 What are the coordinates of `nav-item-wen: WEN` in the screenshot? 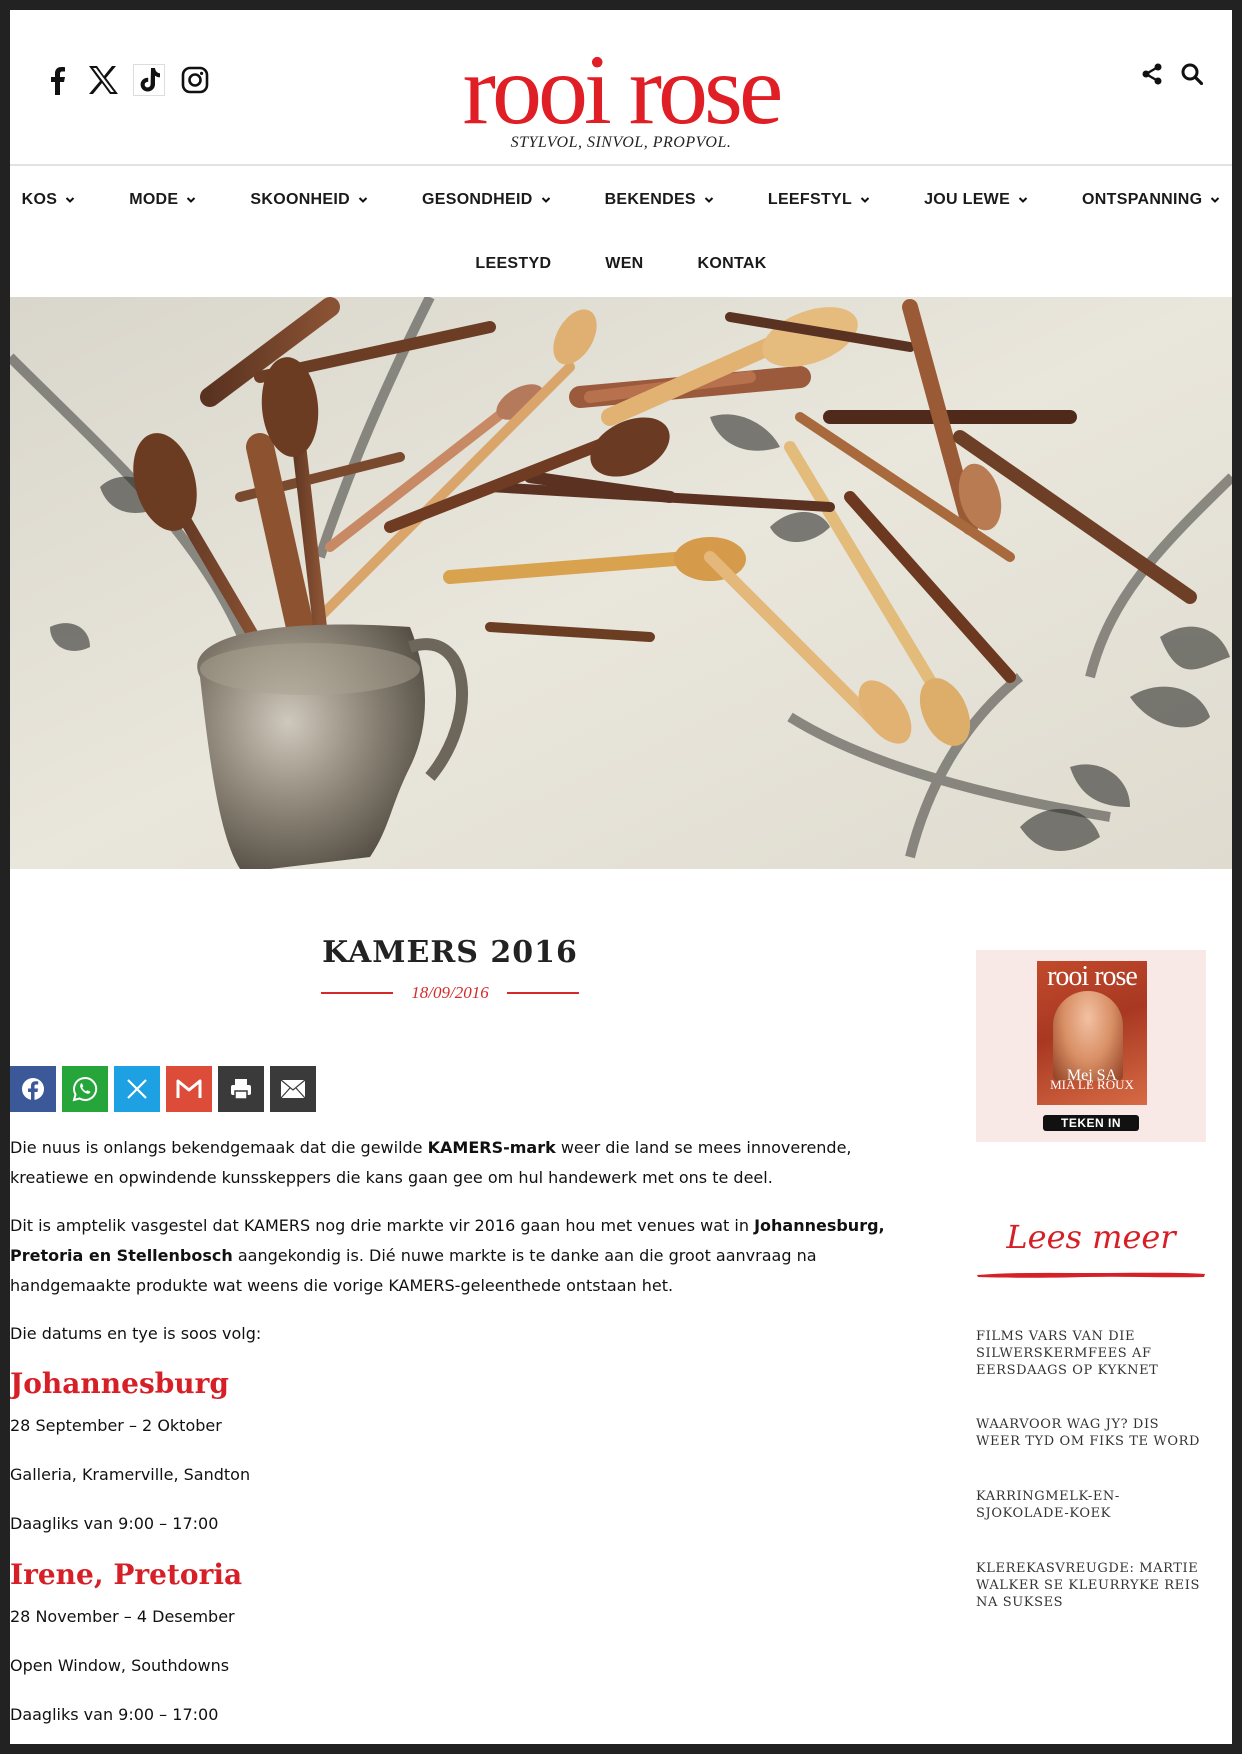 It's located at (624, 264).